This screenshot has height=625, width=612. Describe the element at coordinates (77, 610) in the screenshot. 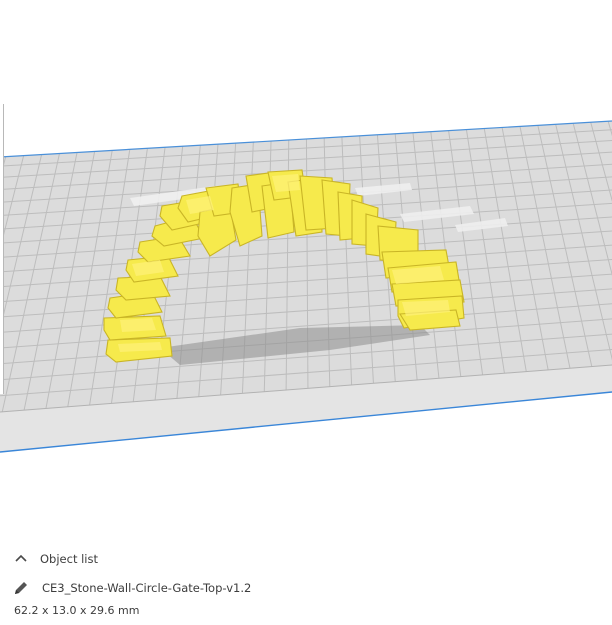

I see `object-dimensions: 62.2 x 13.0 x 29.6 mm` at that location.